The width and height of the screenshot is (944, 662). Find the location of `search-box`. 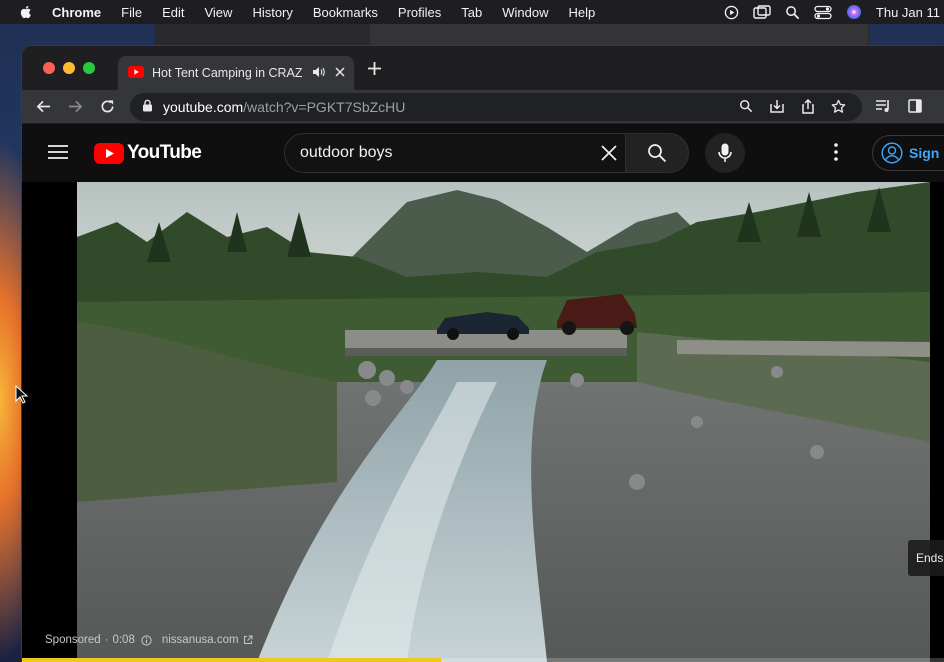

search-box is located at coordinates (455, 153).